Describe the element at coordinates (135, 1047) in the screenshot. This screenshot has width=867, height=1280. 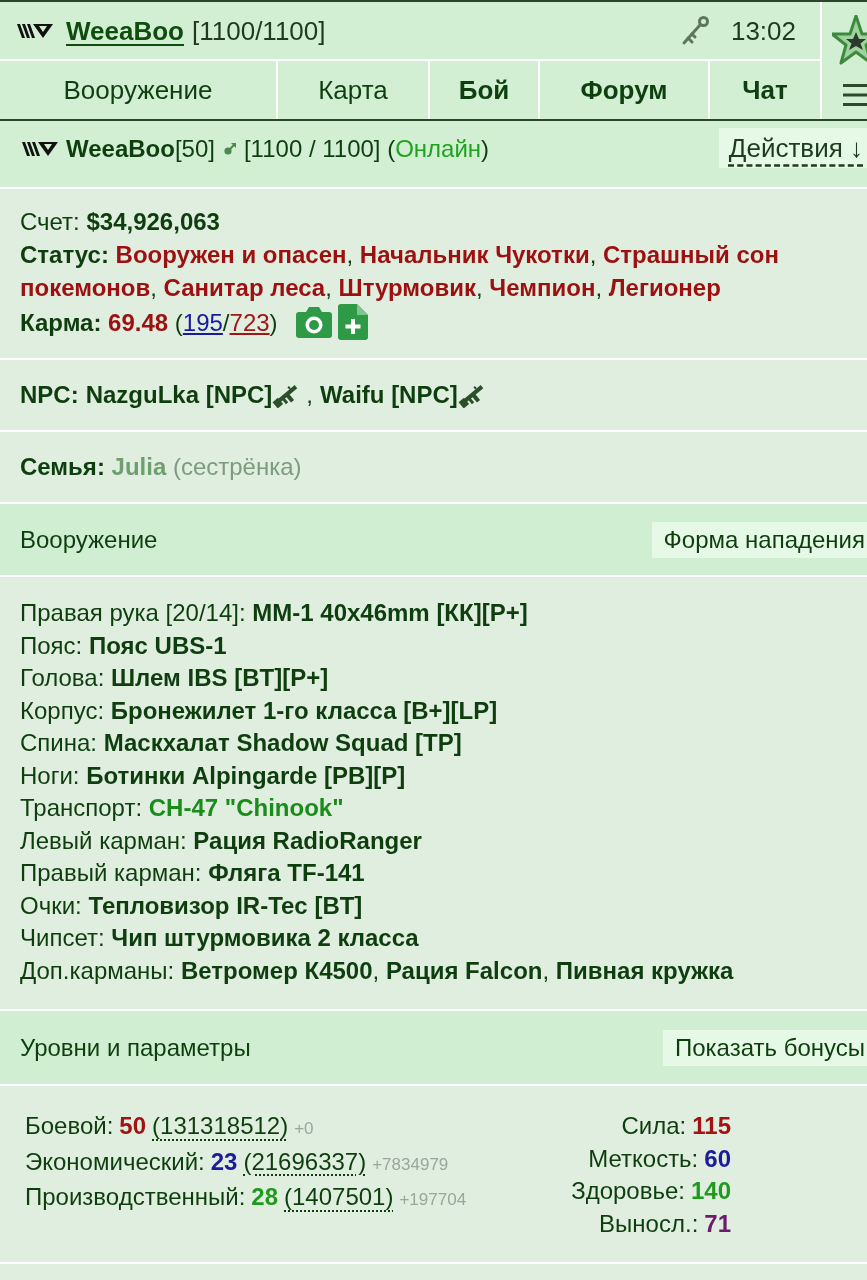
I see `section-title: Уровни и параметры` at that location.